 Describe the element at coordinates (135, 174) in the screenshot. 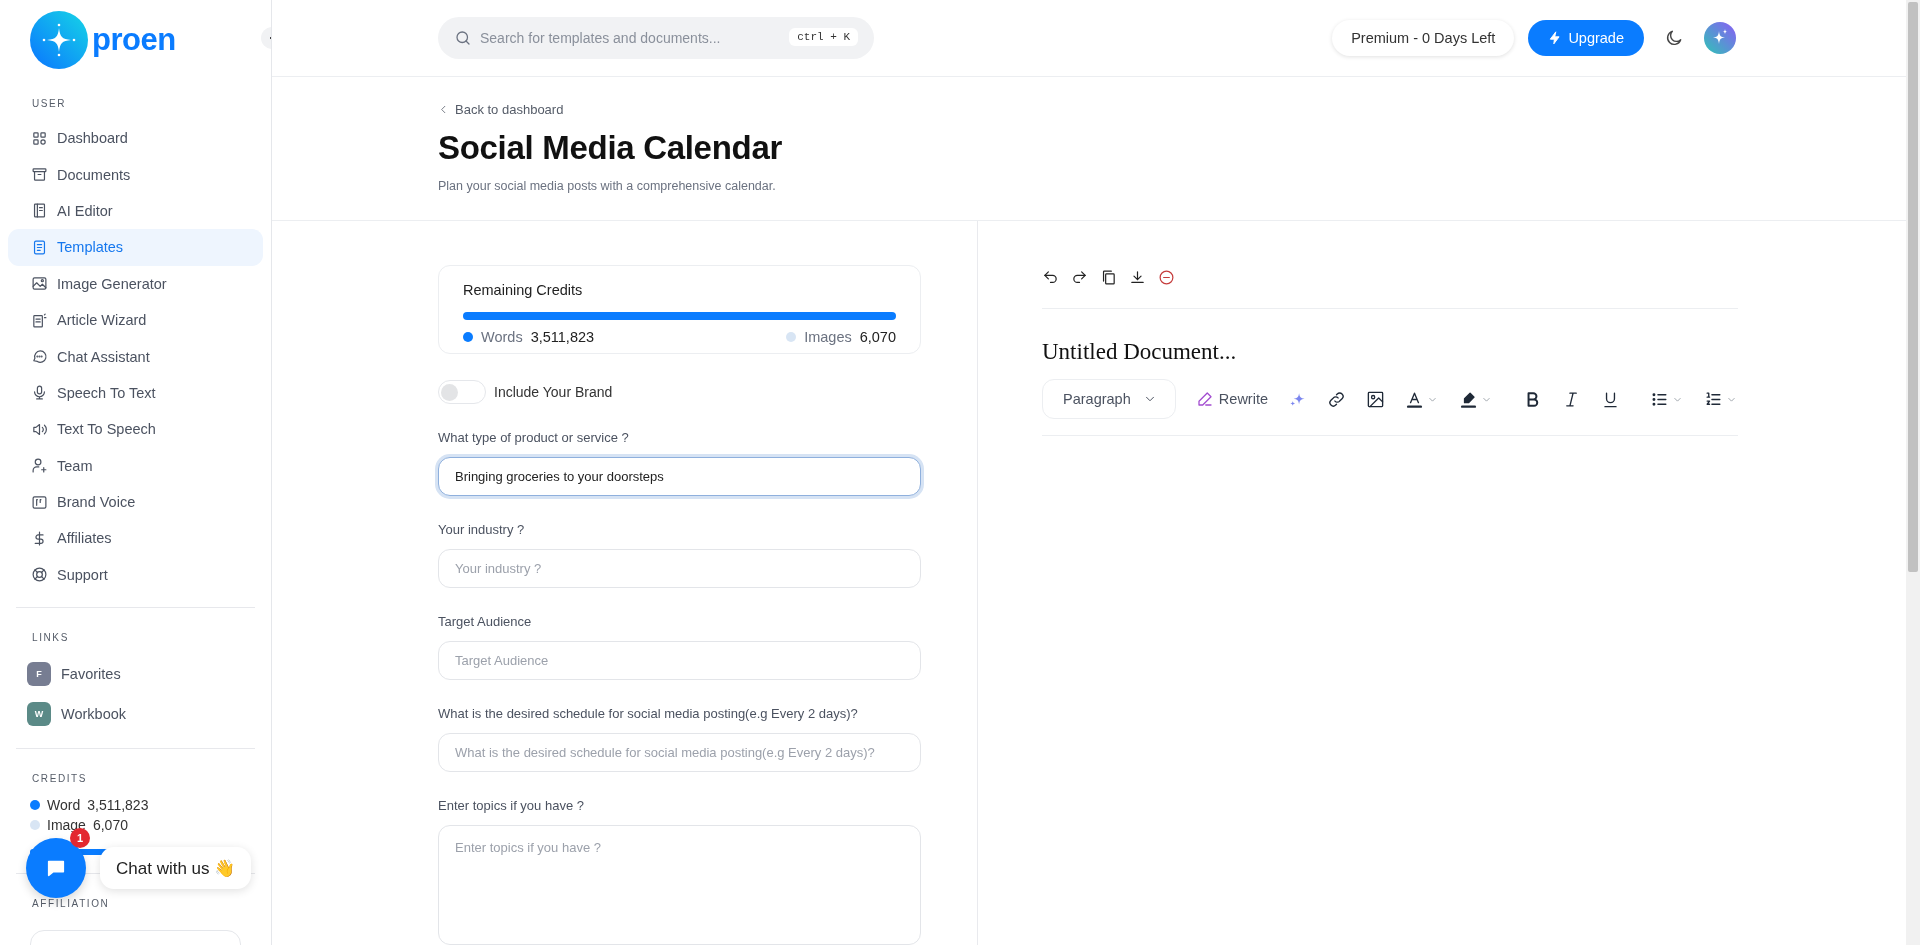

I see `sidebar-item: Documents` at that location.